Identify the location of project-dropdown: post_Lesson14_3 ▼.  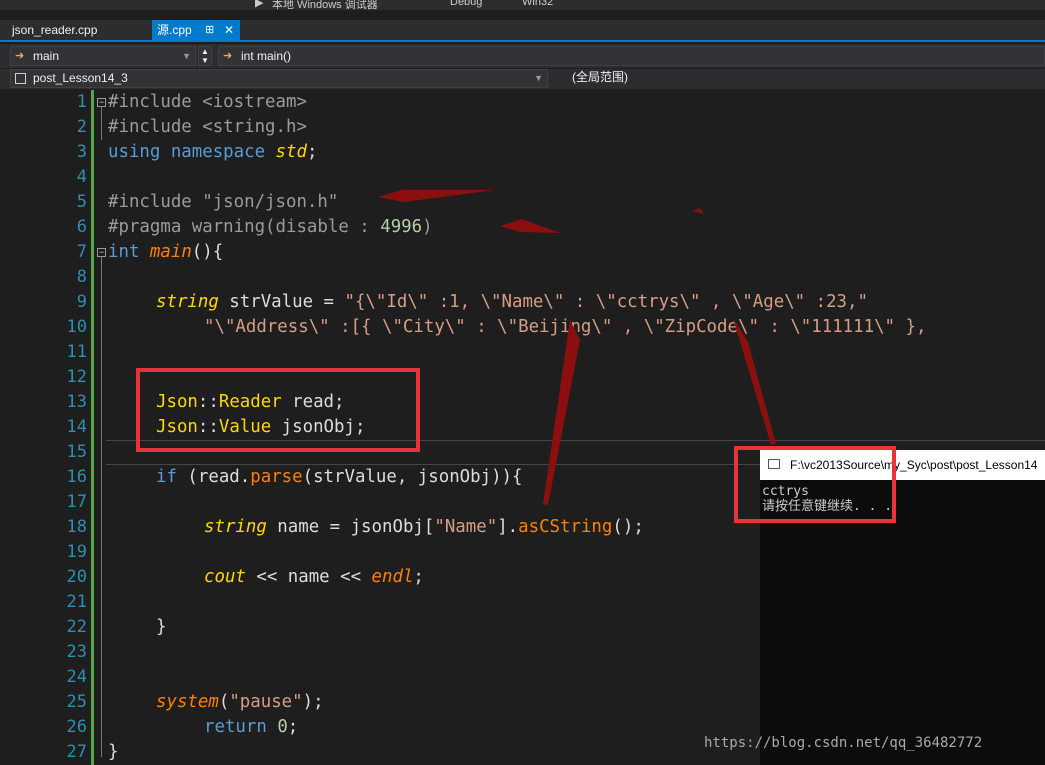
(279, 78).